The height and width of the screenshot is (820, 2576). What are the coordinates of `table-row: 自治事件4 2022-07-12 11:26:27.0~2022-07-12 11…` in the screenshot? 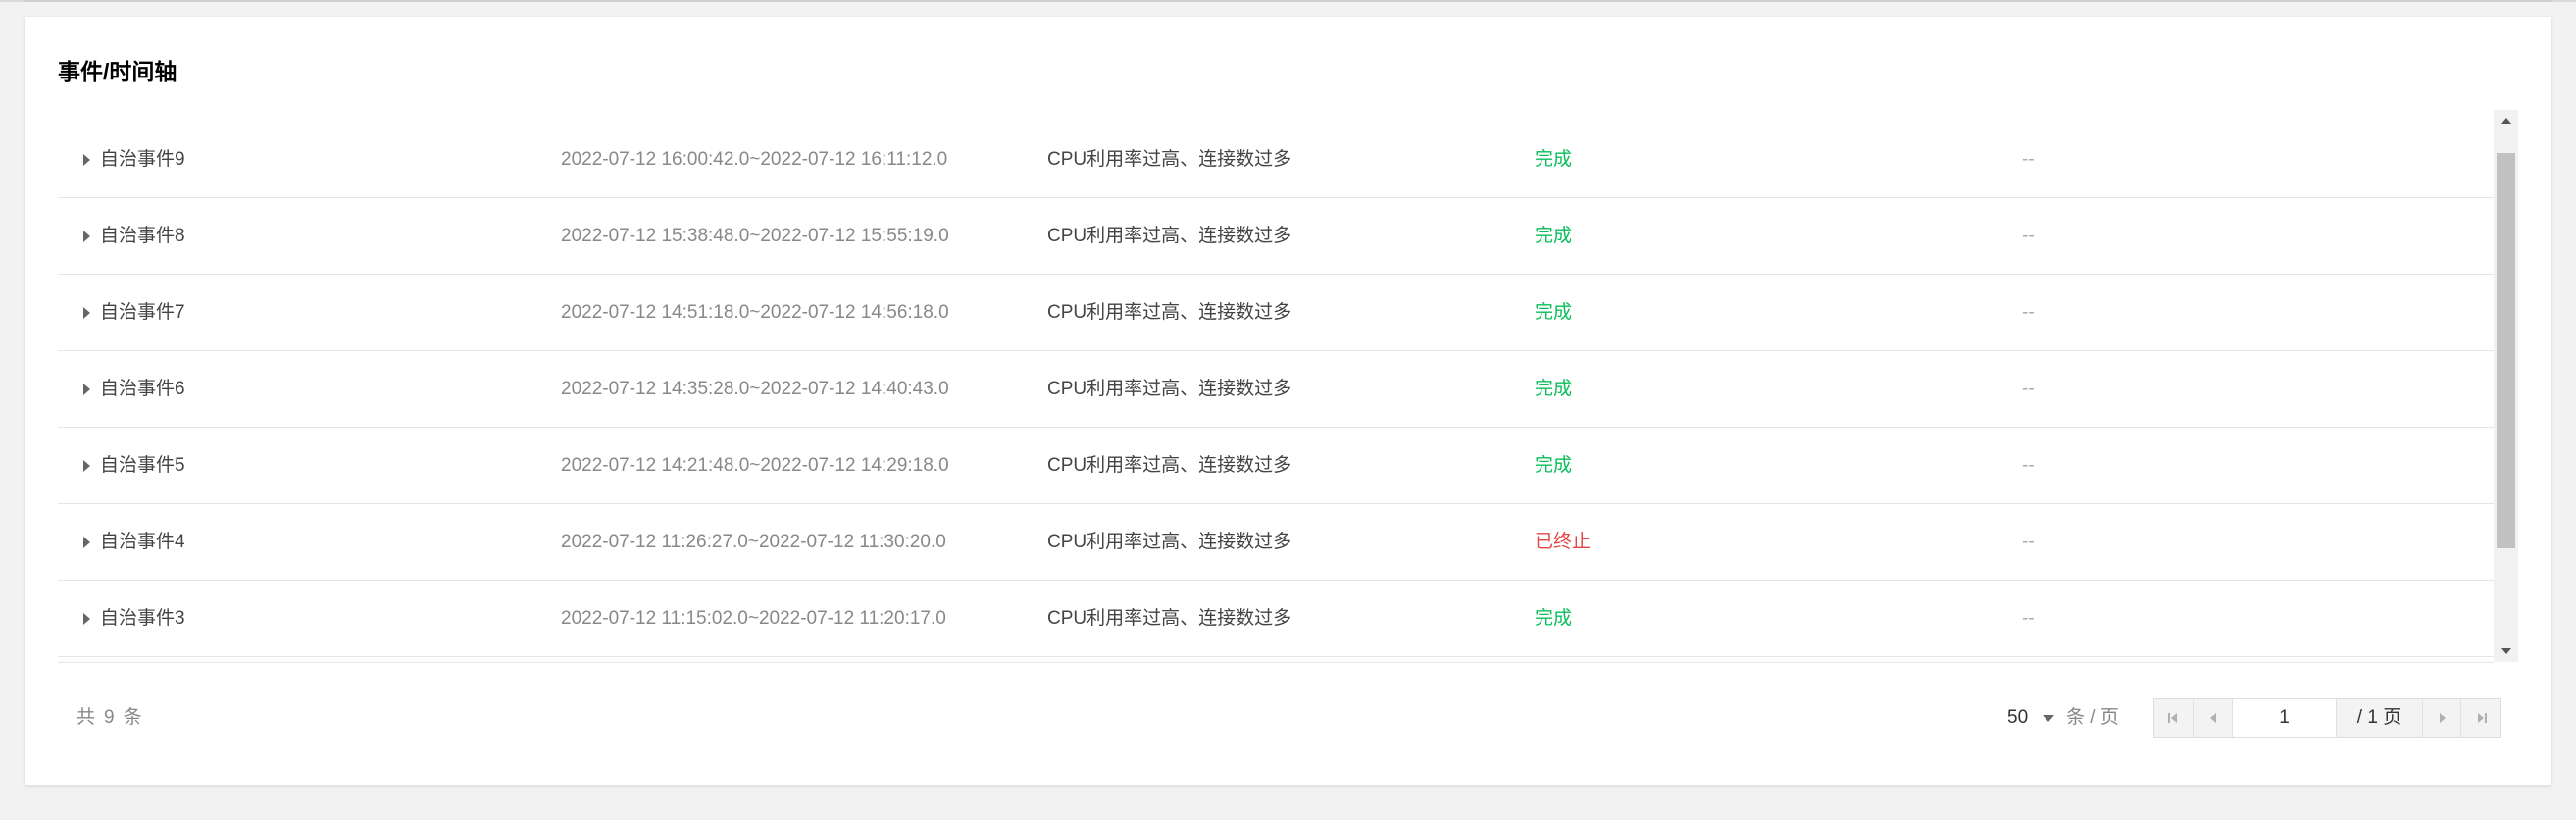 It's located at (1276, 542).